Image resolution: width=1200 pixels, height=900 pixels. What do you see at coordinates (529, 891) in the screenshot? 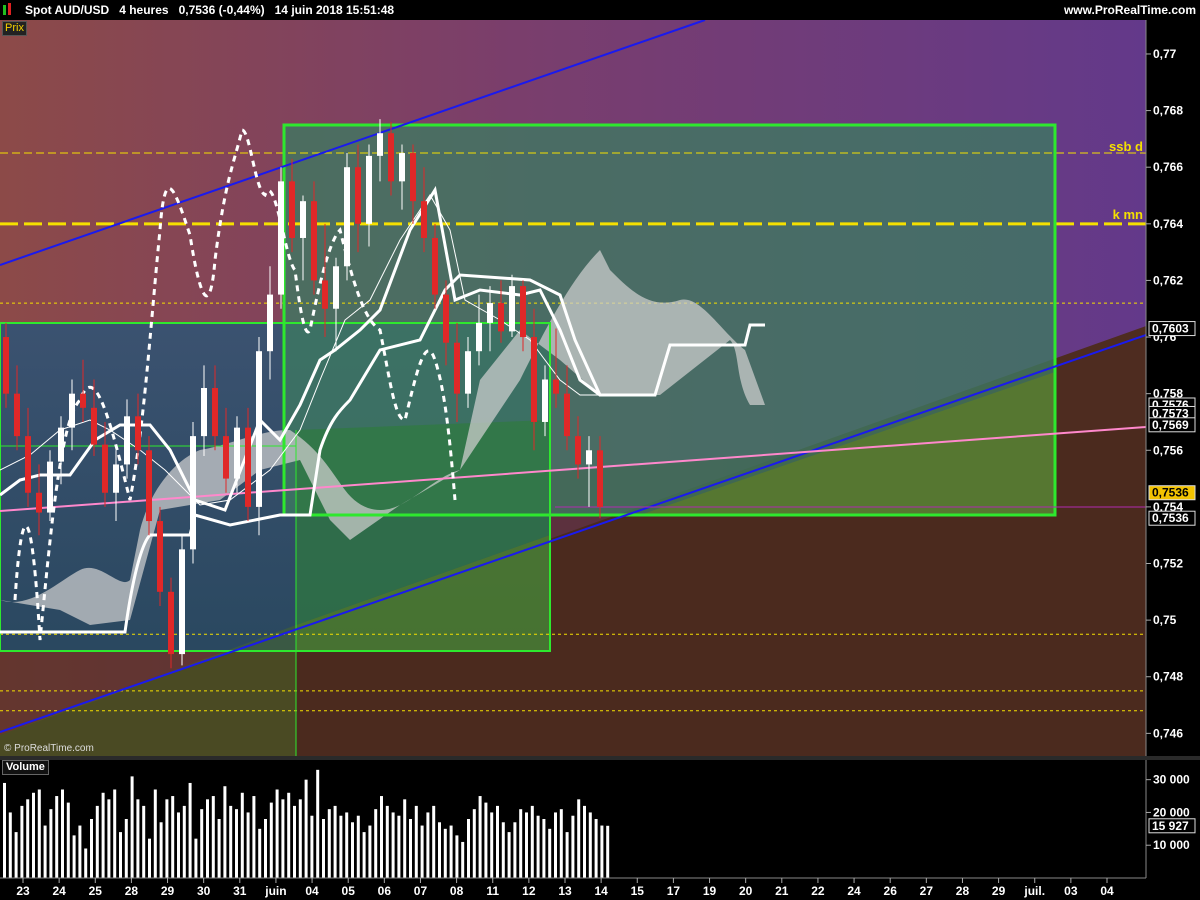
I see `time-tick-label: 12` at bounding box center [529, 891].